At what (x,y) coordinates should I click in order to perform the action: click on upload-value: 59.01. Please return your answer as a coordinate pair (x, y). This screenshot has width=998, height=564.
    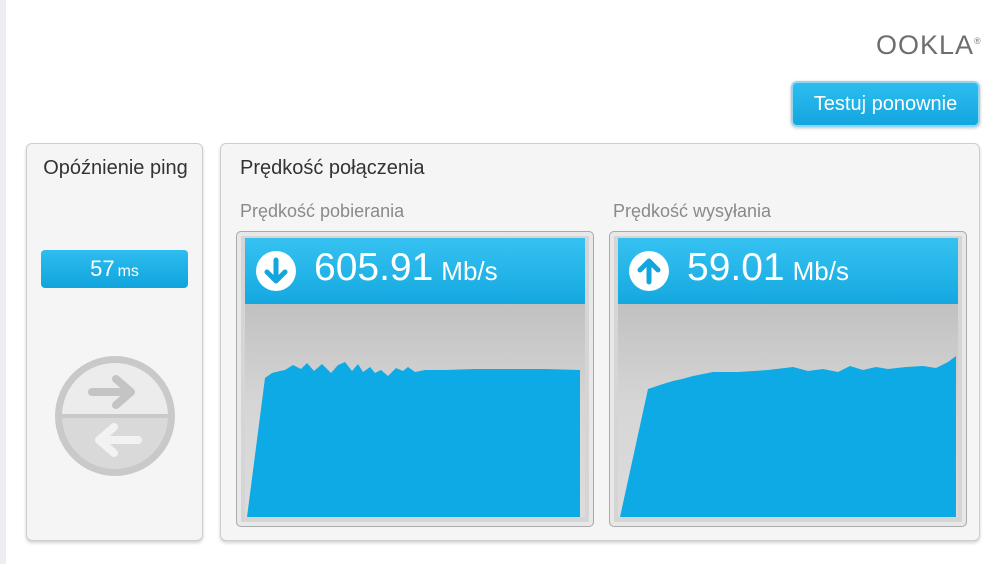
    Looking at the image, I should click on (736, 267).